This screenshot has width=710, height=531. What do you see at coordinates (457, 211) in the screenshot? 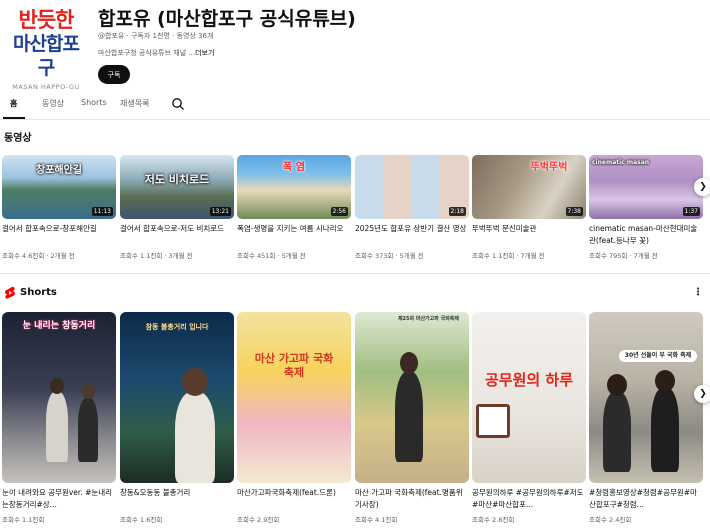
I see `duration-badge: 2:18` at bounding box center [457, 211].